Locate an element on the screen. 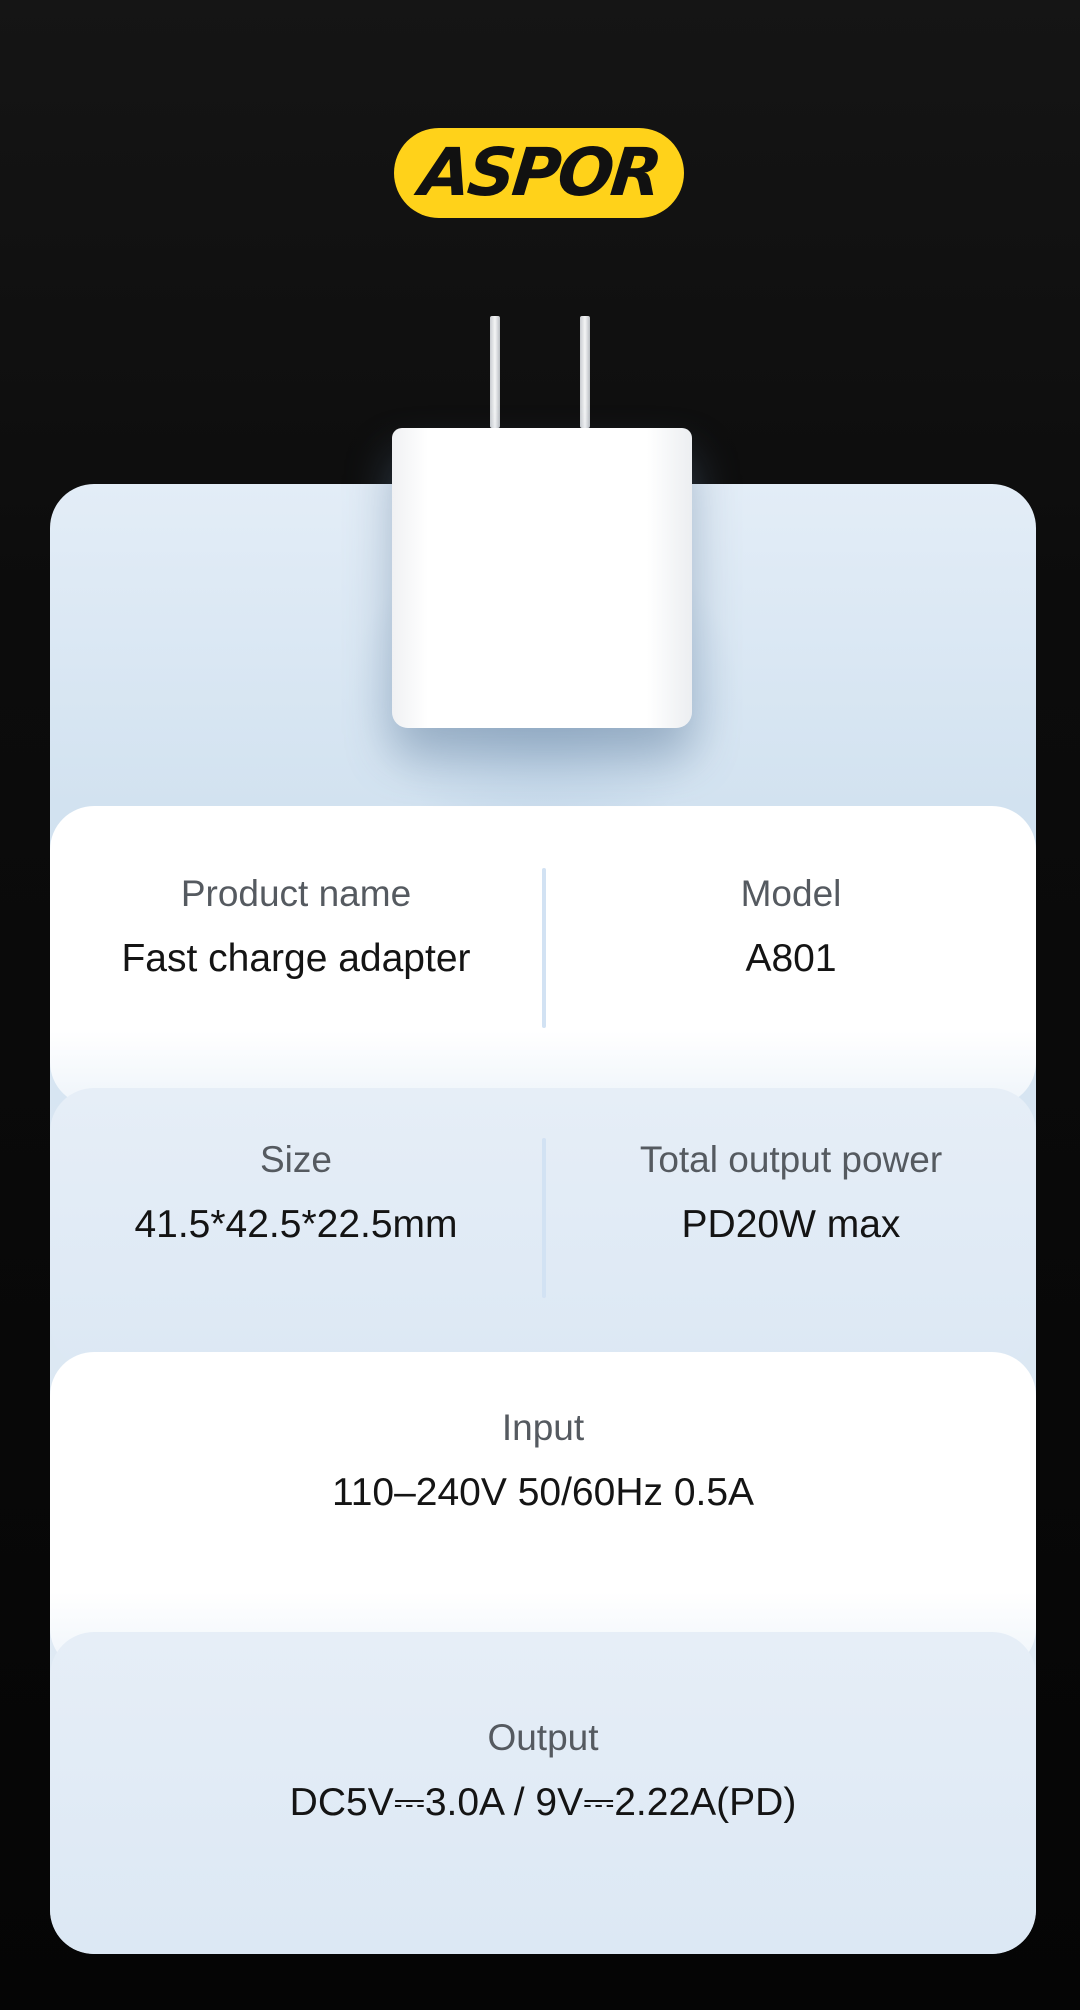 This screenshot has width=1080, height=2010. cell-output: Output DC5V⎓3.0A / 9V⎓2.22A(PD) is located at coordinates (543, 1771).